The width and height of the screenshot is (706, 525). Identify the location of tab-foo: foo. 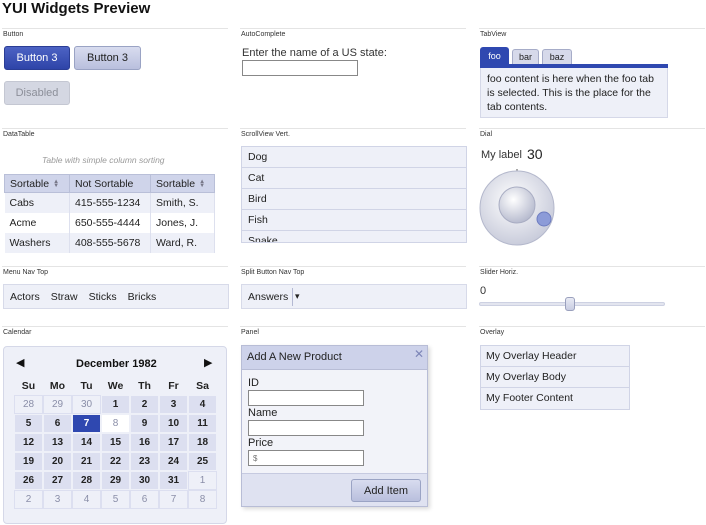
(494, 55).